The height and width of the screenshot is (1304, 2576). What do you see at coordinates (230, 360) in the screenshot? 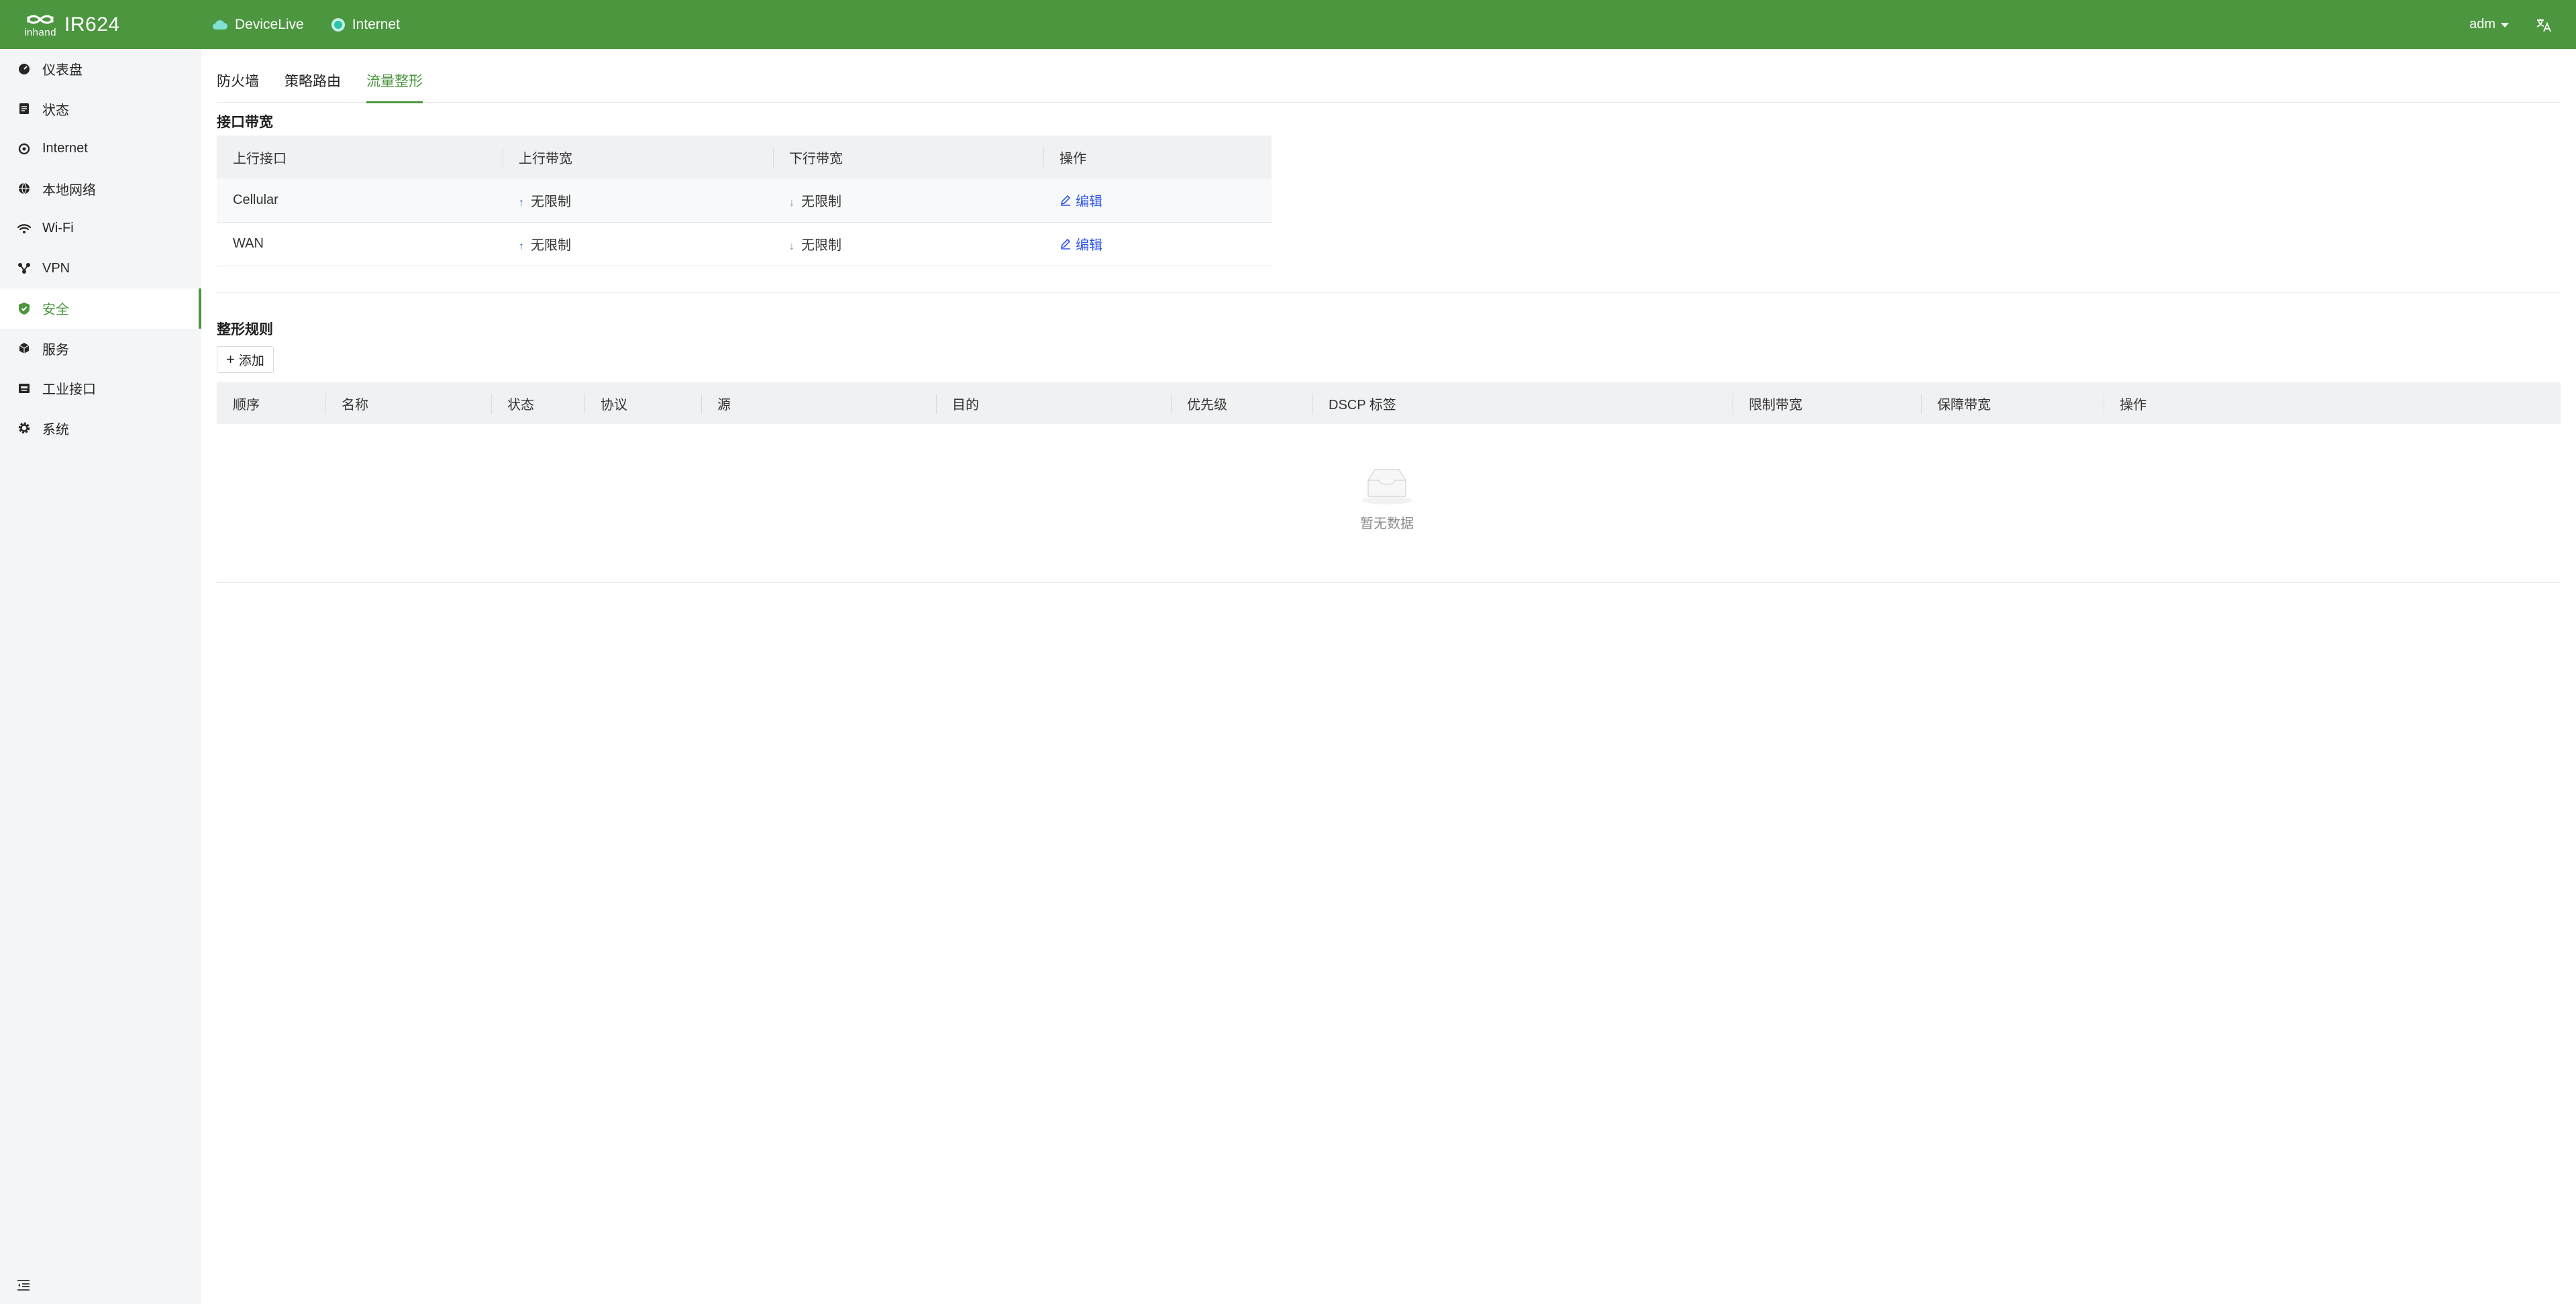
I see `plus-icon: +` at bounding box center [230, 360].